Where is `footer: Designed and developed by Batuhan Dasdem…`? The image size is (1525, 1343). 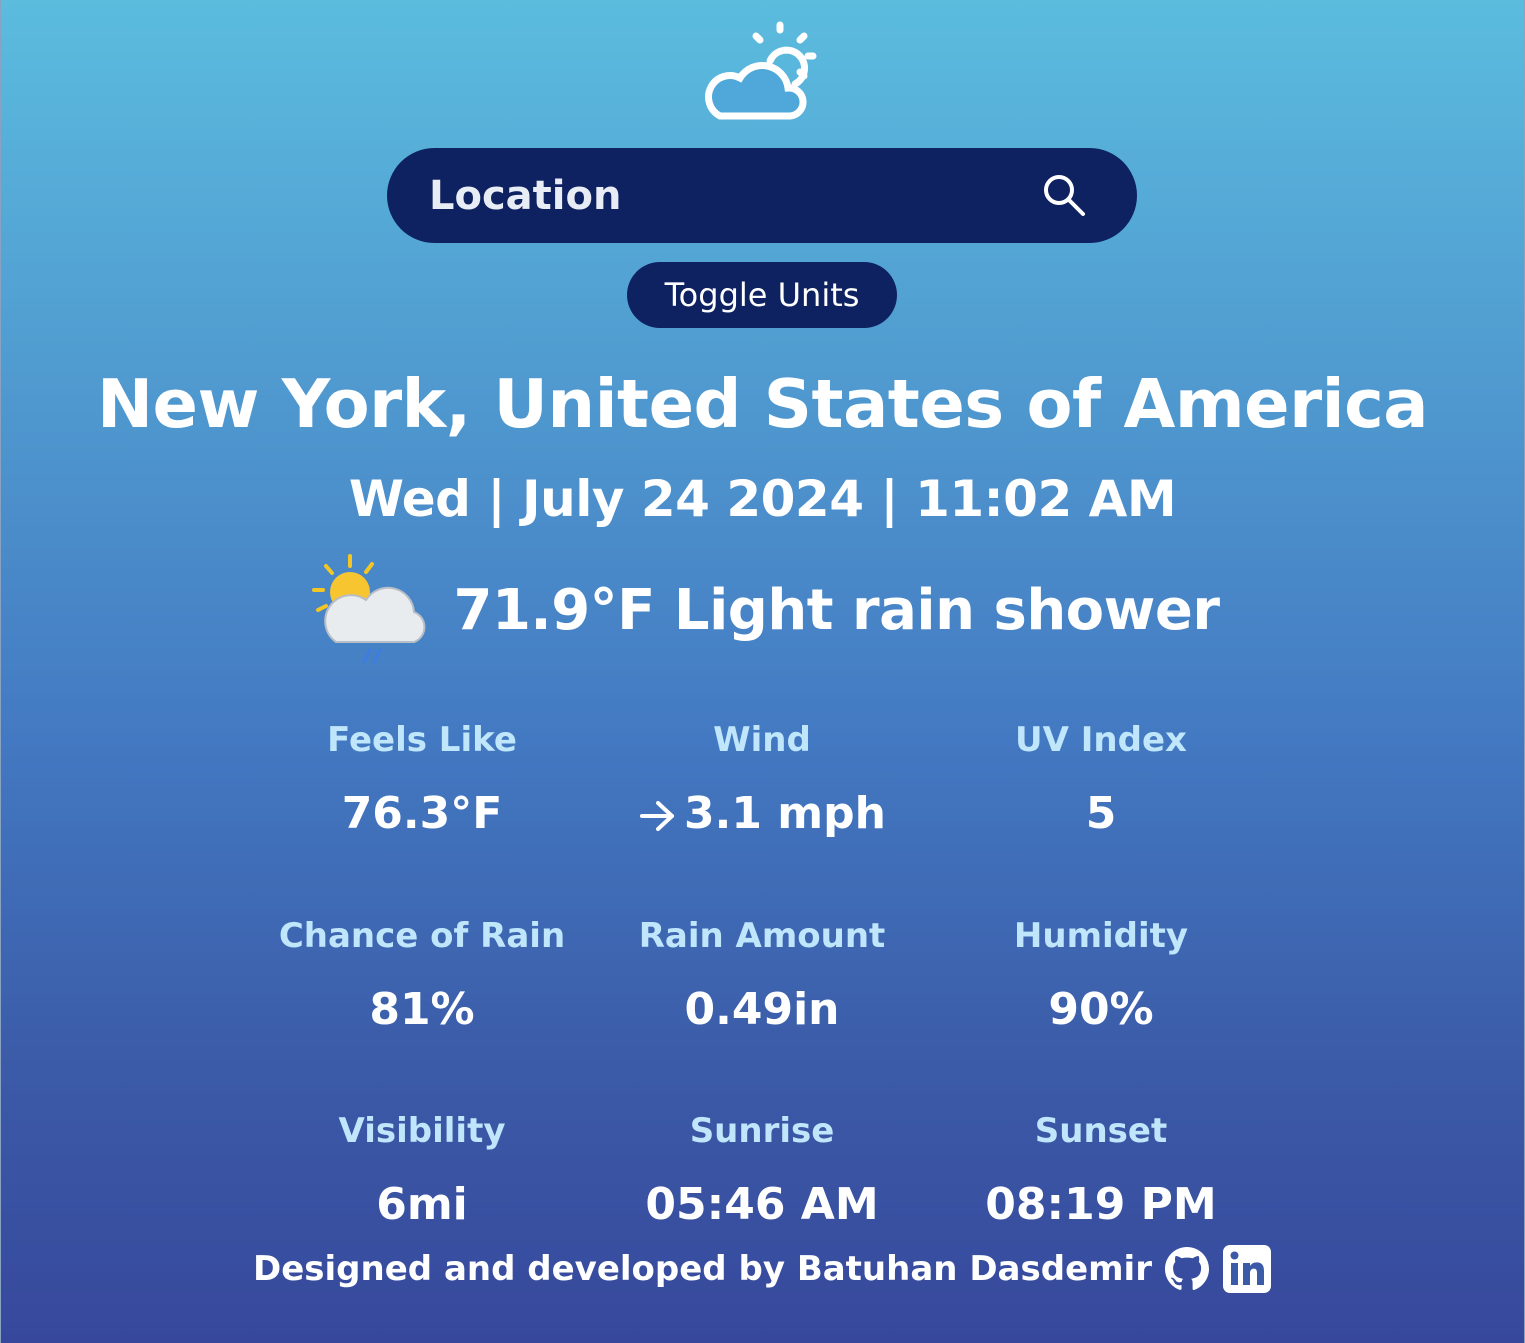
footer: Designed and developed by Batuhan Dasdem… is located at coordinates (762, 1269).